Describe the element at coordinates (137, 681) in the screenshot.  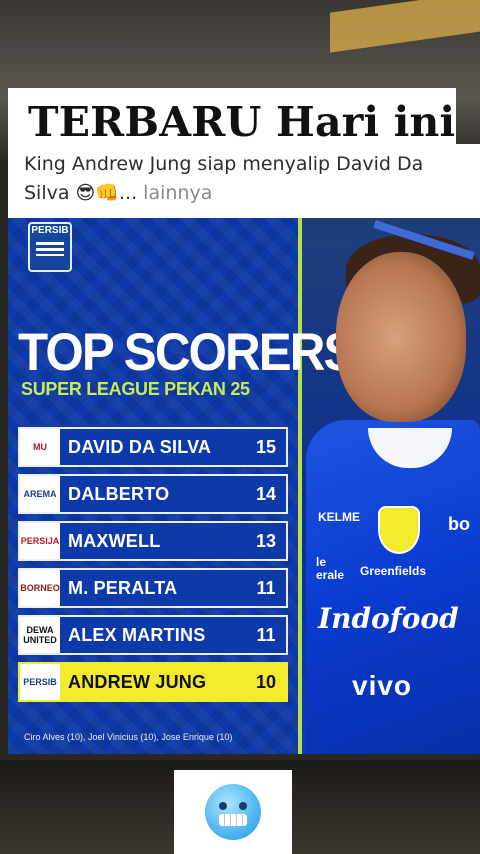
I see `scorer-name: ANDREW JUNG` at that location.